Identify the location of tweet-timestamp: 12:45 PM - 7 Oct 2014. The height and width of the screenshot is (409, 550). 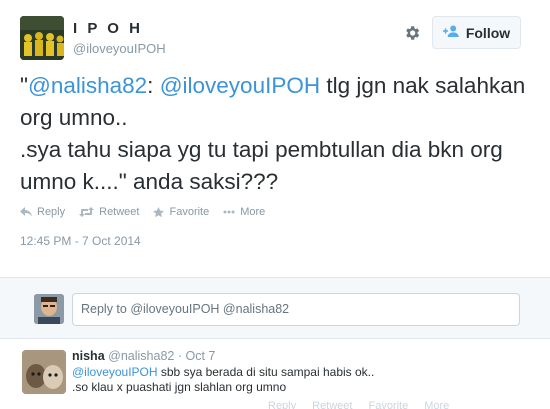
(80, 241).